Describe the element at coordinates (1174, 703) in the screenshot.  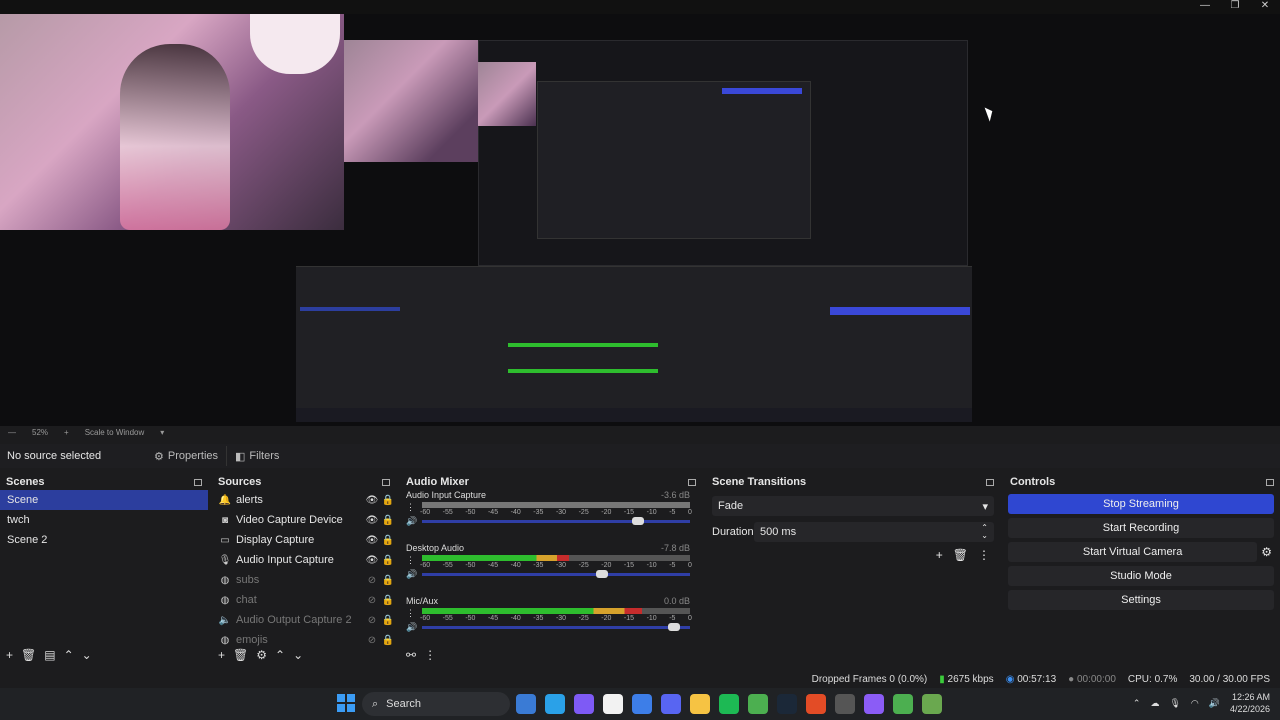
I see `mic-icon: 🎙` at that location.